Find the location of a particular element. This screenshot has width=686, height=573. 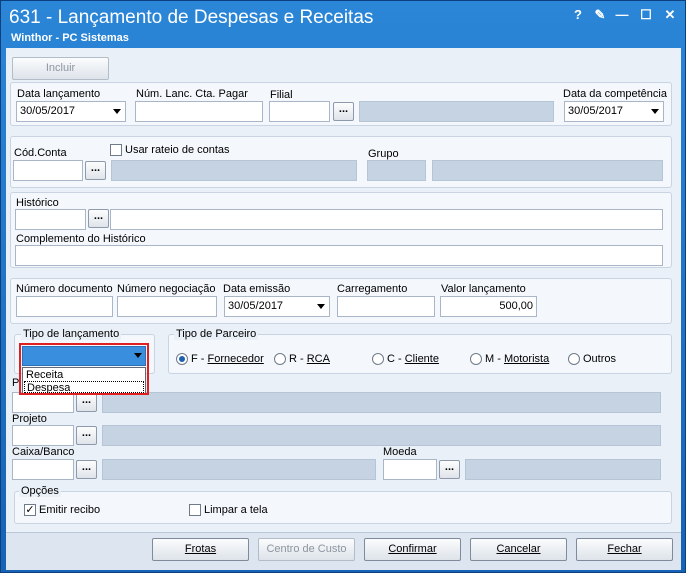

valor-lancamento-input: 500,00 is located at coordinates (488, 306).